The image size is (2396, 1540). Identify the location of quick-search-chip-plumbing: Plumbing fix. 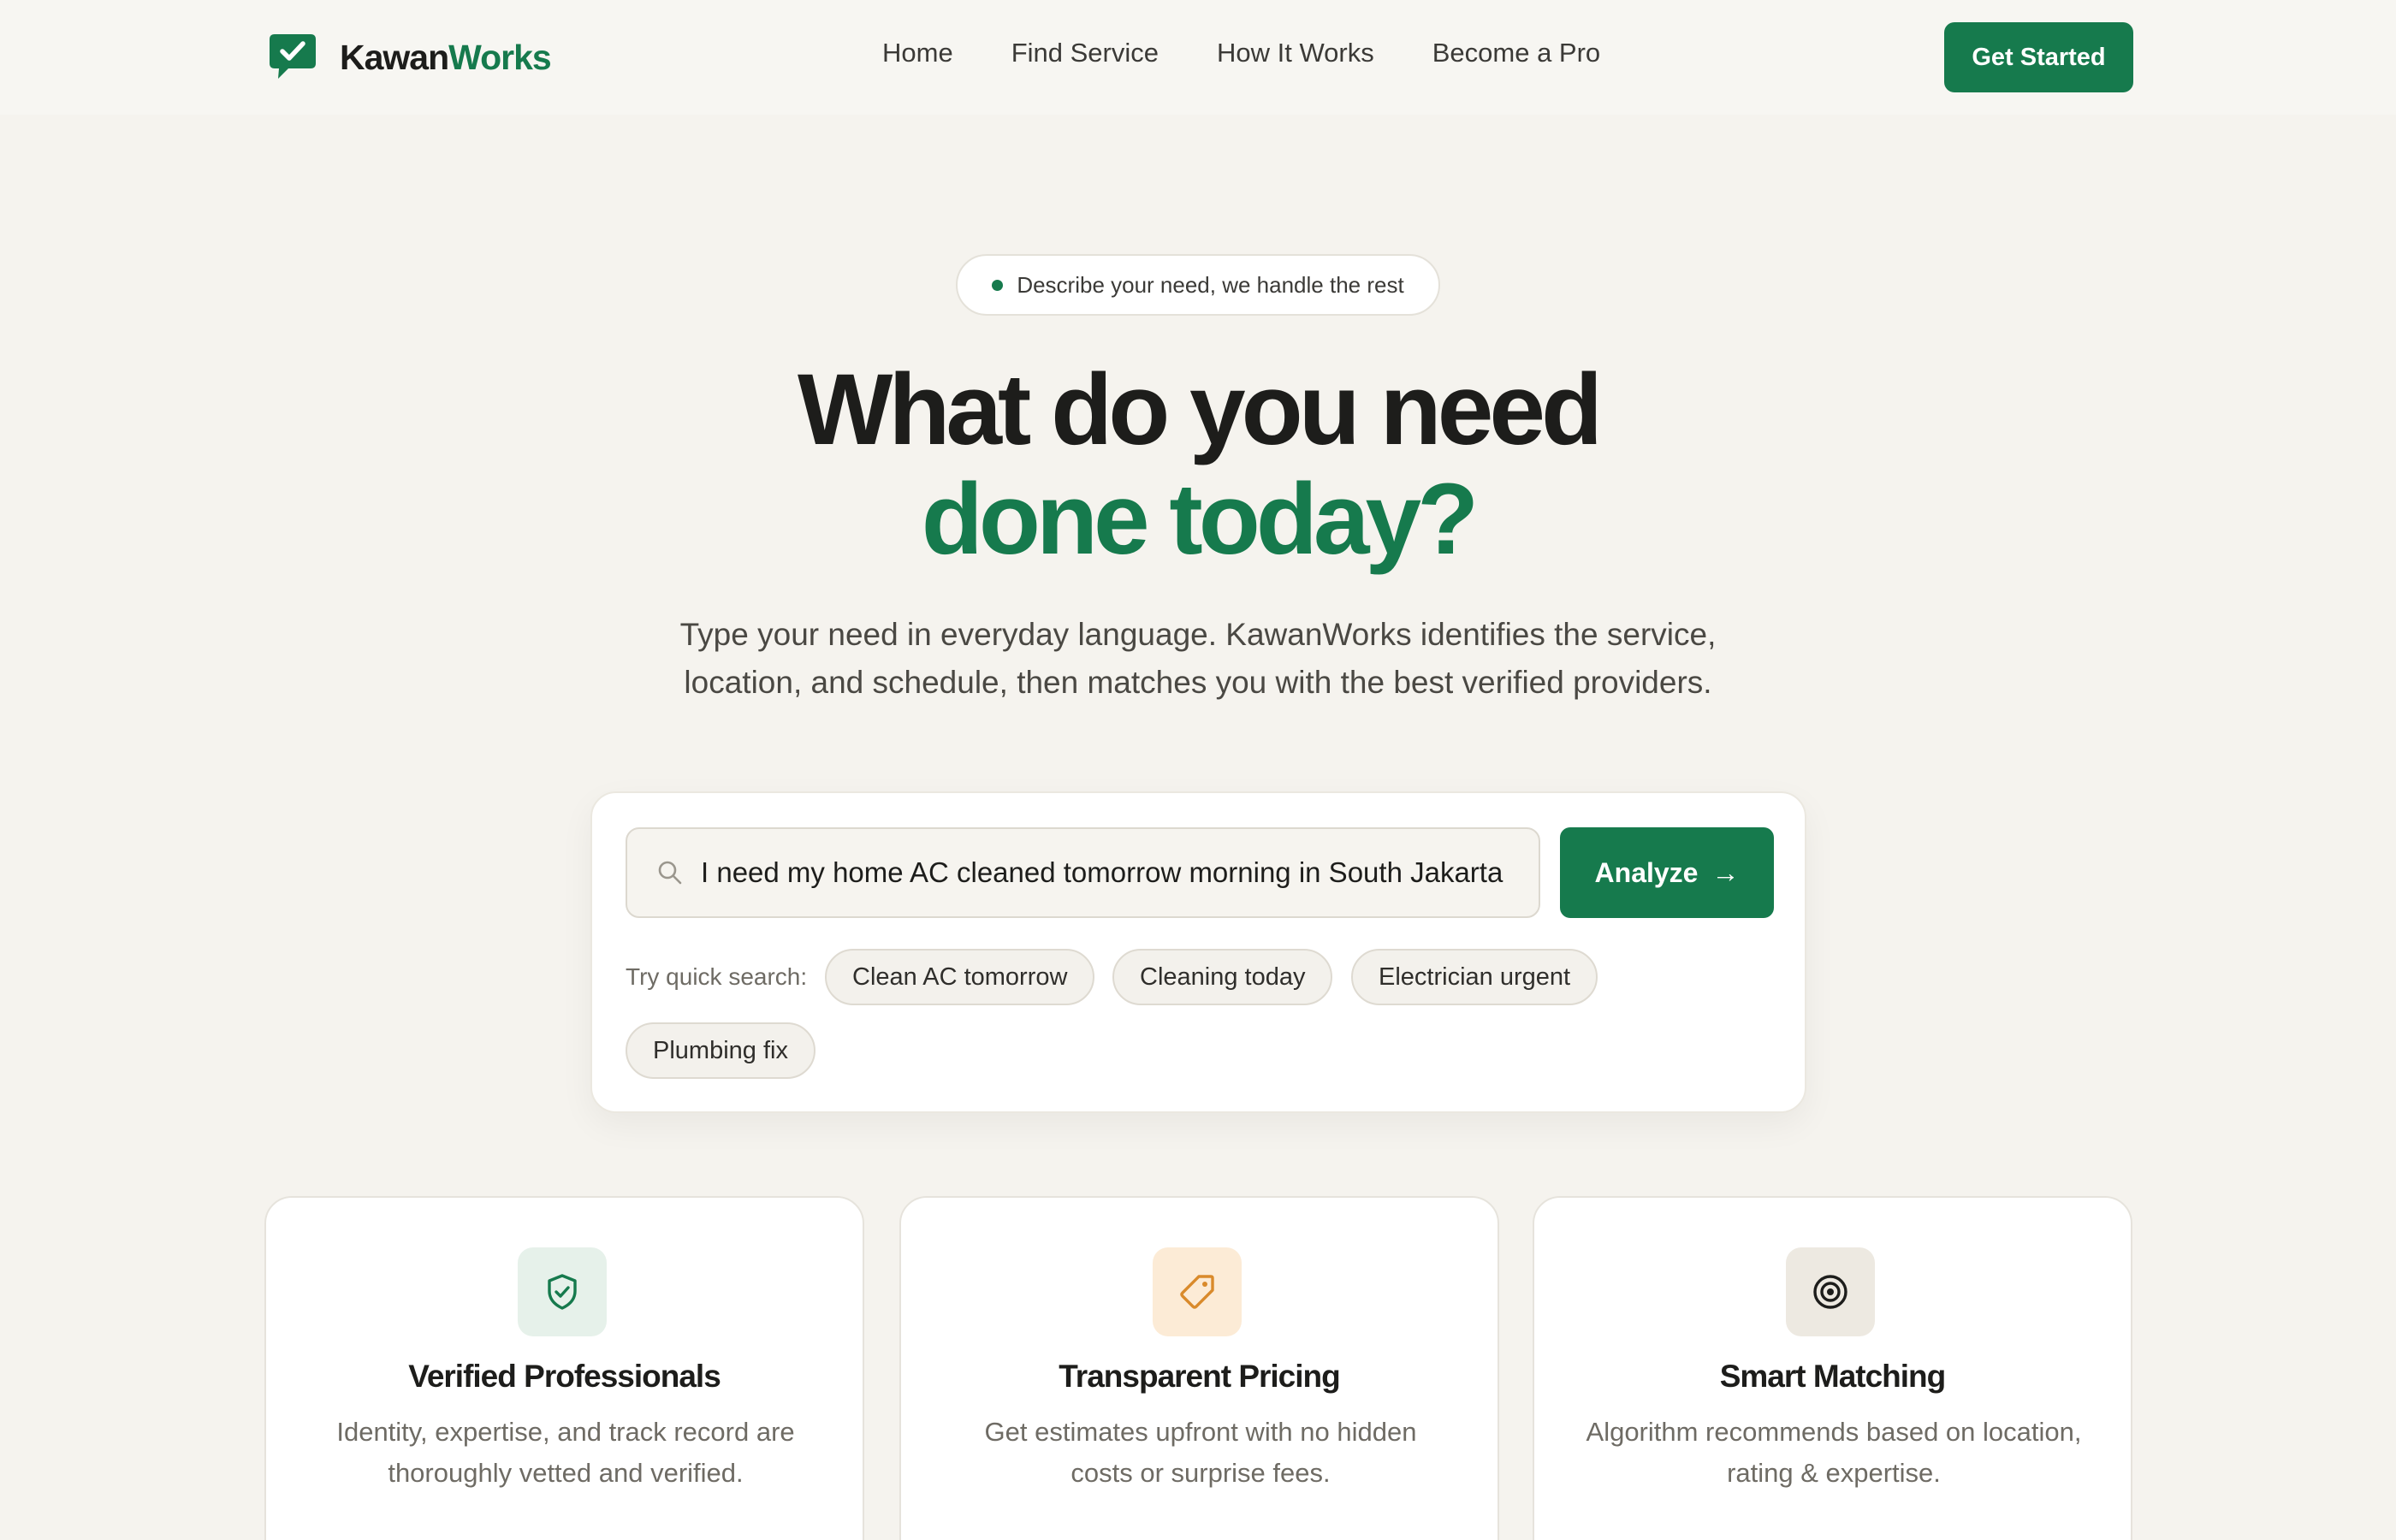
(720, 1050).